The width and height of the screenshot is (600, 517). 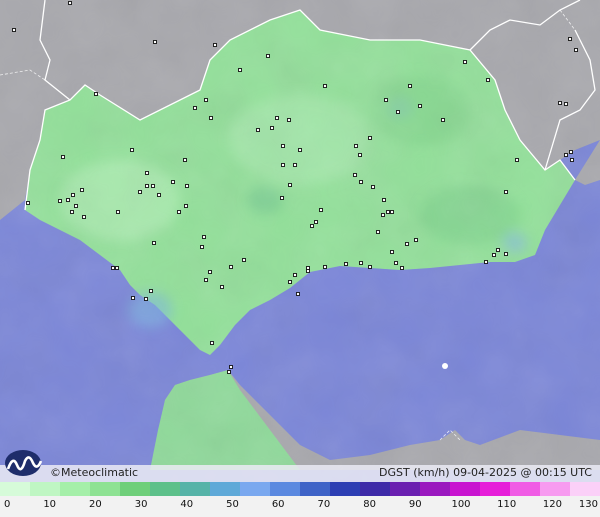 What do you see at coordinates (300, 506) in the screenshot?
I see `color-scale-ticks: 0 10 20 30 40 50 60 70 80 90 100 110 120 130` at bounding box center [300, 506].